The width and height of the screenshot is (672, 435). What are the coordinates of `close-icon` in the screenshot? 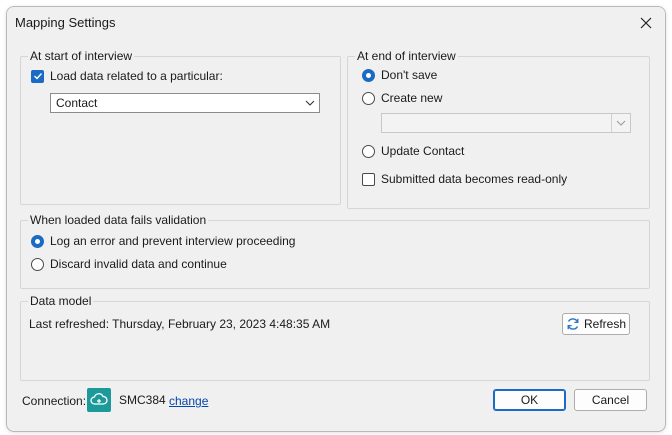 It's located at (646, 23).